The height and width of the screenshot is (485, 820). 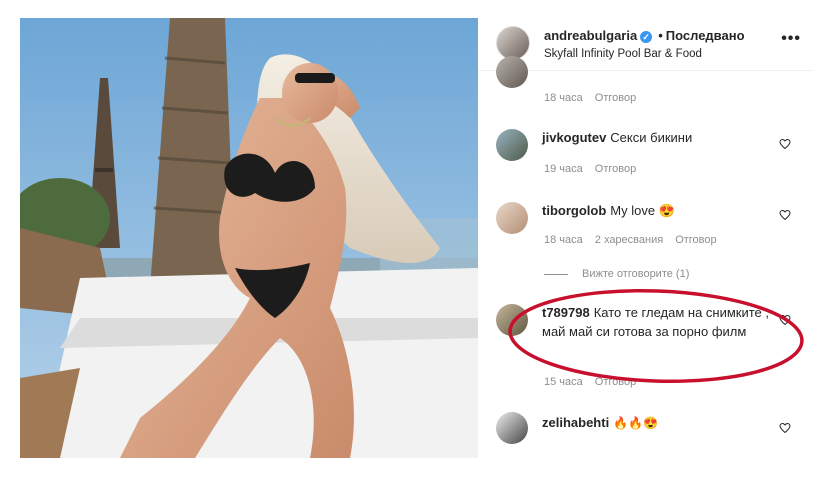 I want to click on comment-meta: 19 часа Отговор, so click(x=596, y=169).